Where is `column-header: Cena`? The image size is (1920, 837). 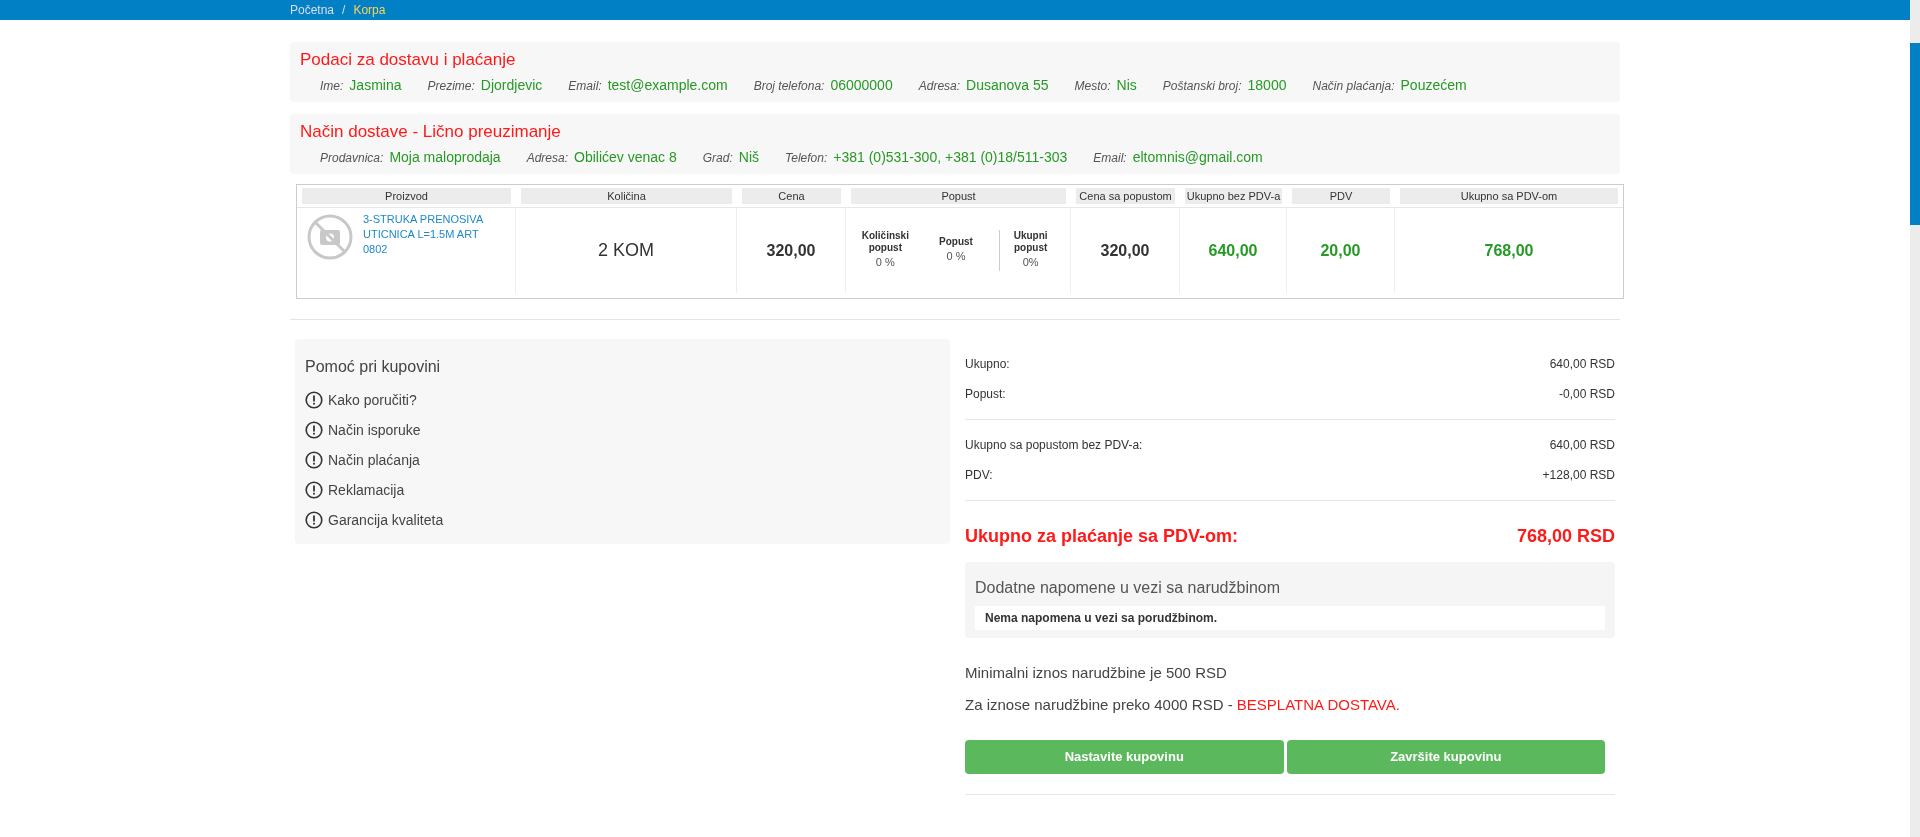 column-header: Cena is located at coordinates (791, 196).